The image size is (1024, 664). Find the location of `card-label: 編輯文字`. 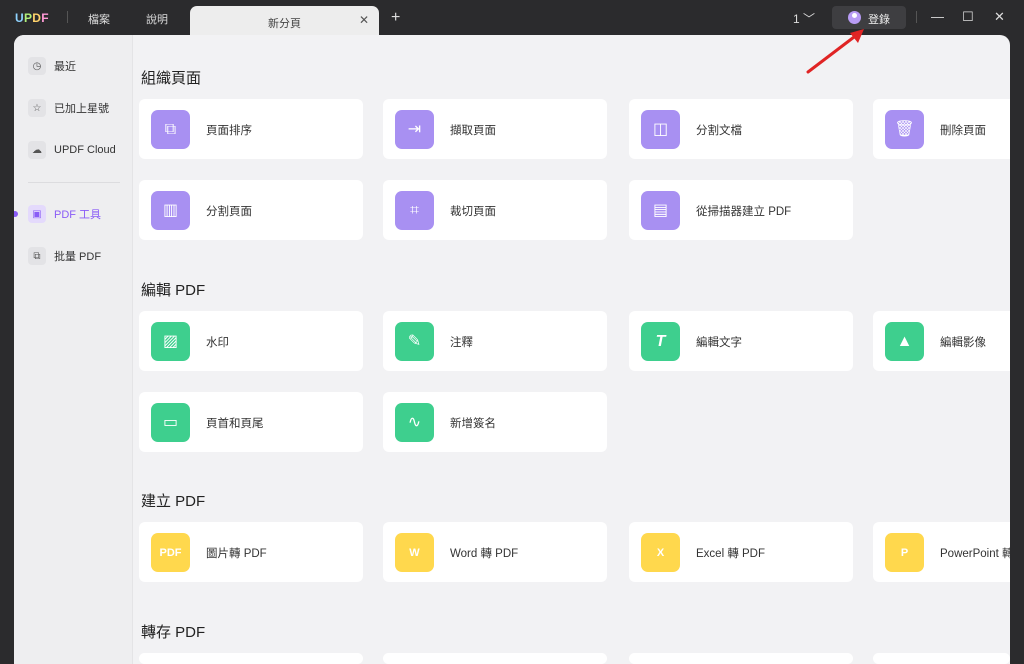

card-label: 編輯文字 is located at coordinates (719, 343).